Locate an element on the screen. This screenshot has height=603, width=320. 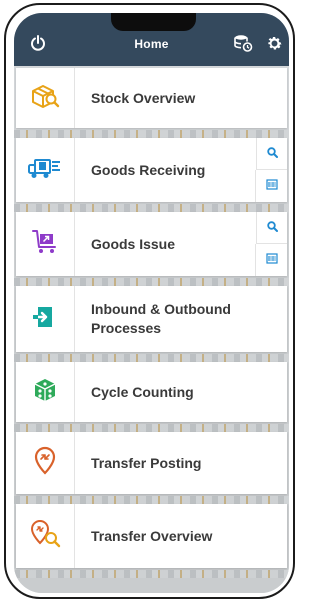
location-pin-transfer-icon is located at coordinates (45, 463).